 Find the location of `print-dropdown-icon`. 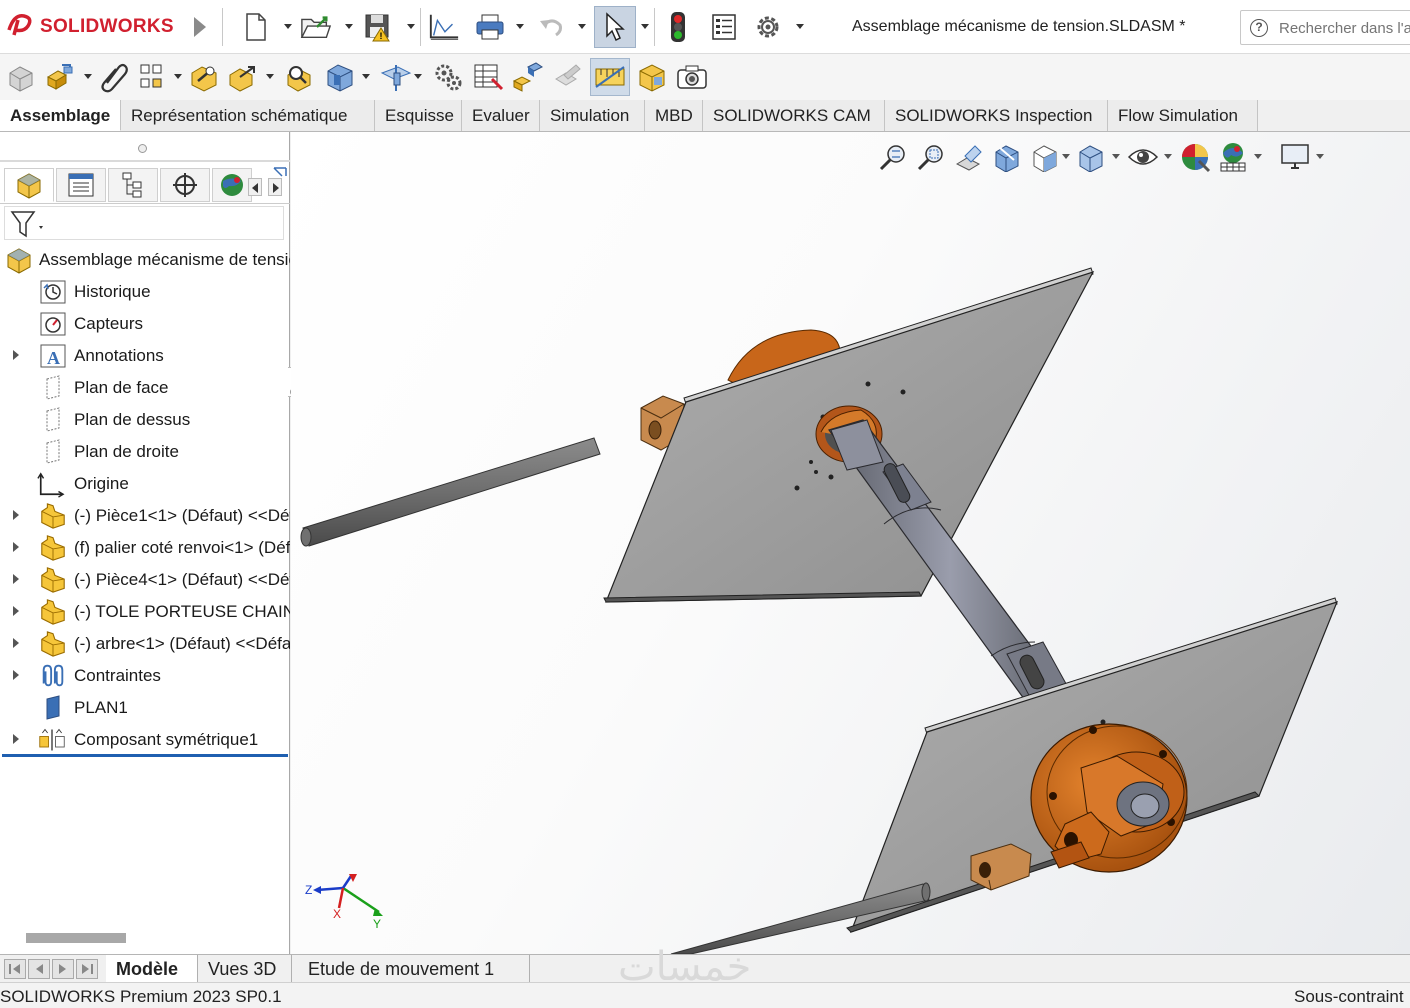

print-dropdown-icon is located at coordinates (520, 26).